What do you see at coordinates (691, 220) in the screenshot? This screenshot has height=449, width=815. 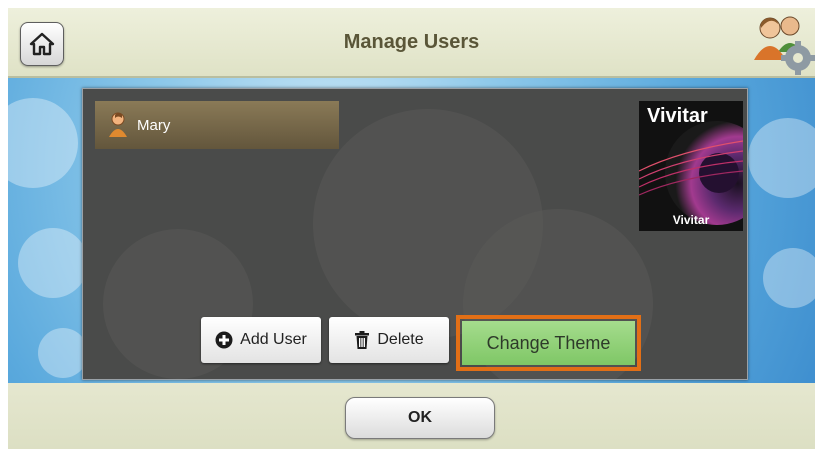 I see `theme-caption: Vivitar` at bounding box center [691, 220].